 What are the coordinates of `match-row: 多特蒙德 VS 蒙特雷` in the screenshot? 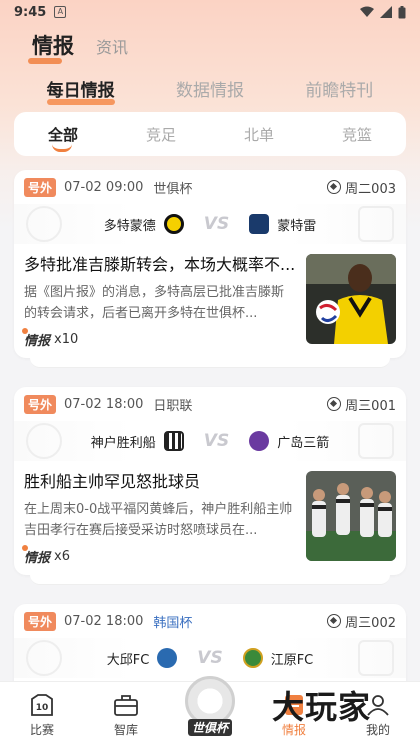 It's located at (210, 224).